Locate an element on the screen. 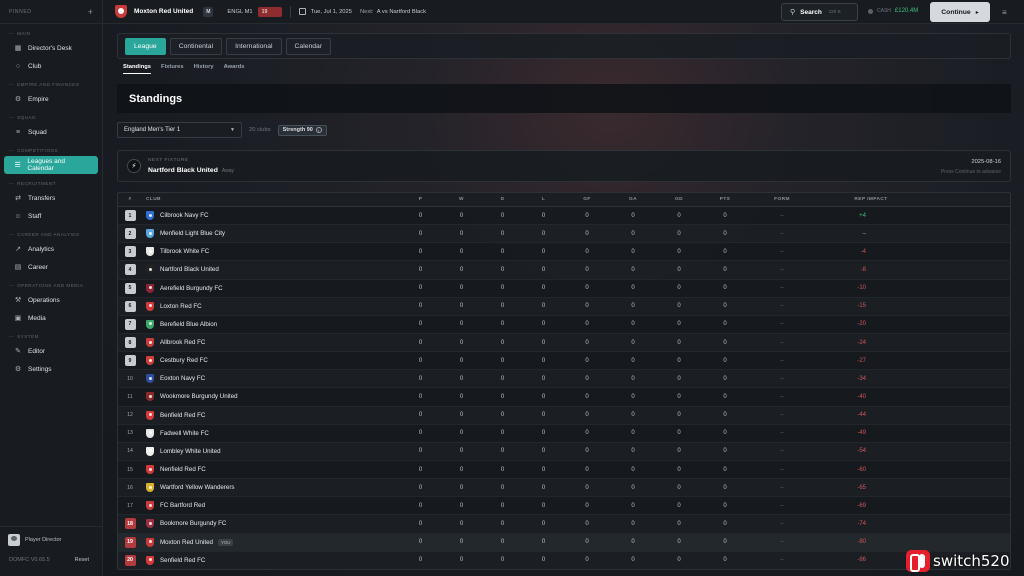 The width and height of the screenshot is (1024, 576). club-name: Cestbury Red FC is located at coordinates (184, 360).